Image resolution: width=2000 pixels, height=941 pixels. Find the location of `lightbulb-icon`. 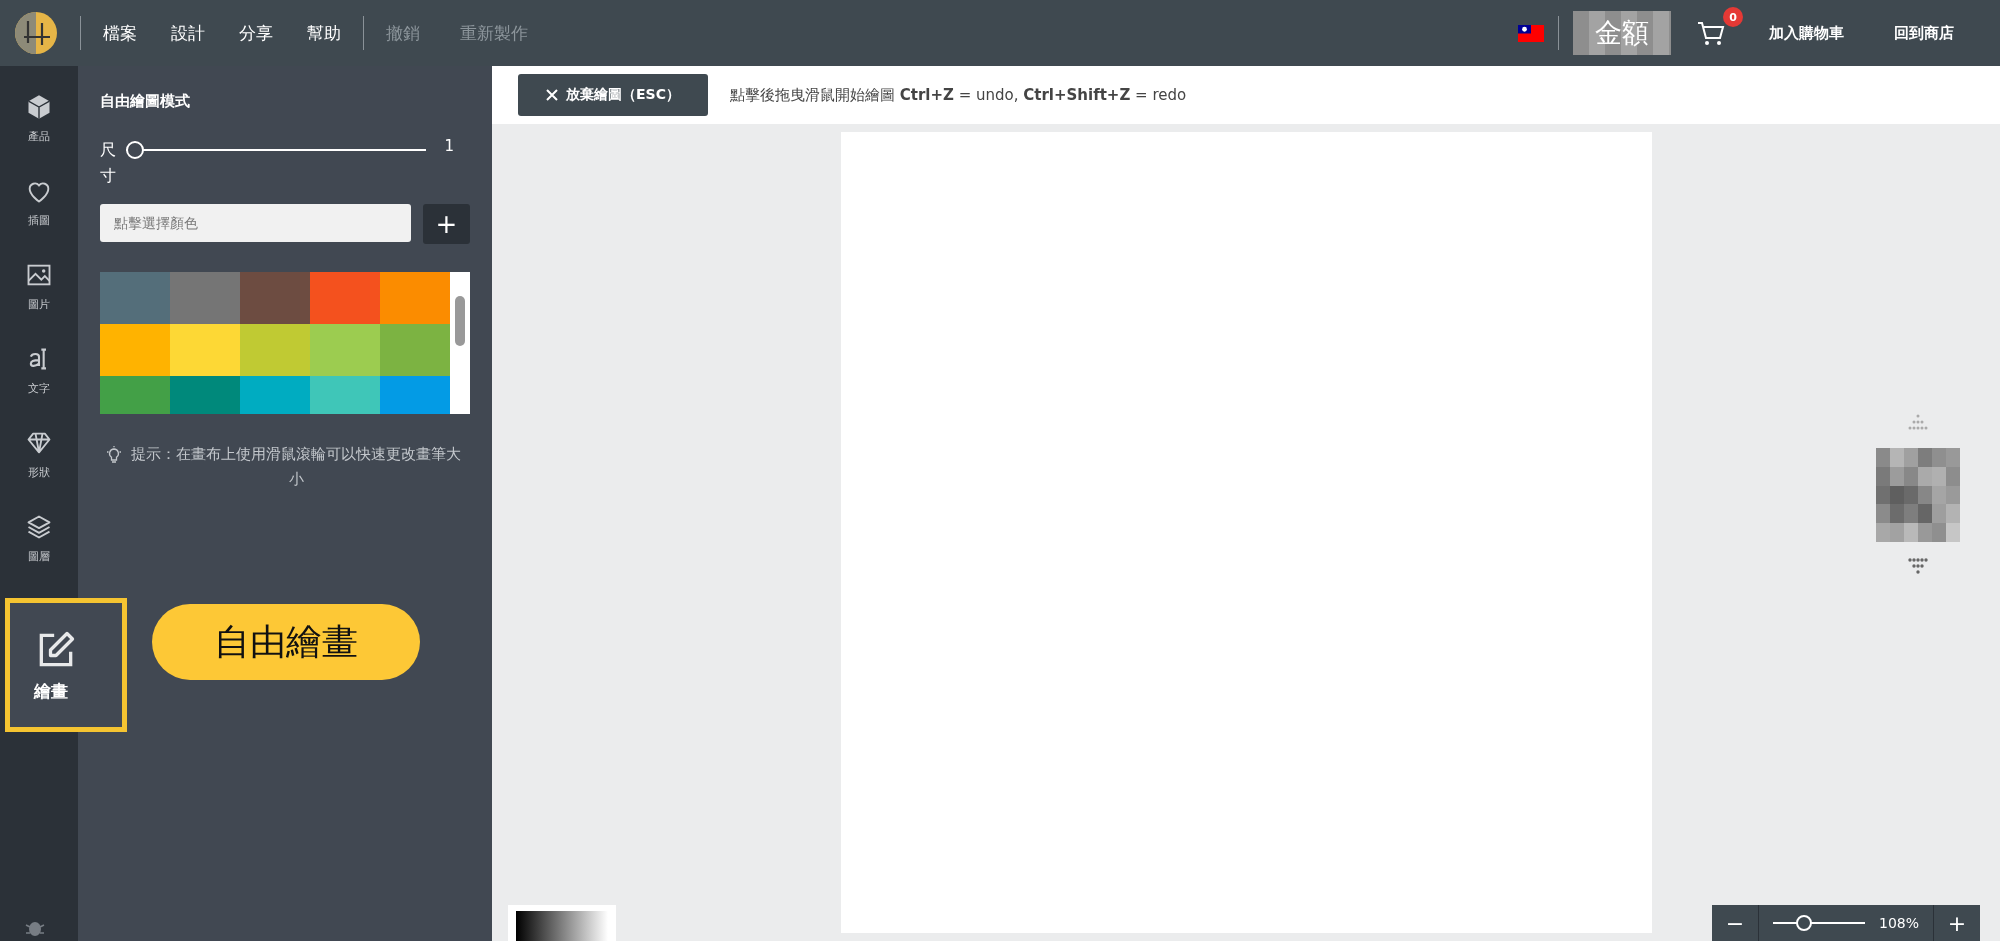

lightbulb-icon is located at coordinates (114, 455).